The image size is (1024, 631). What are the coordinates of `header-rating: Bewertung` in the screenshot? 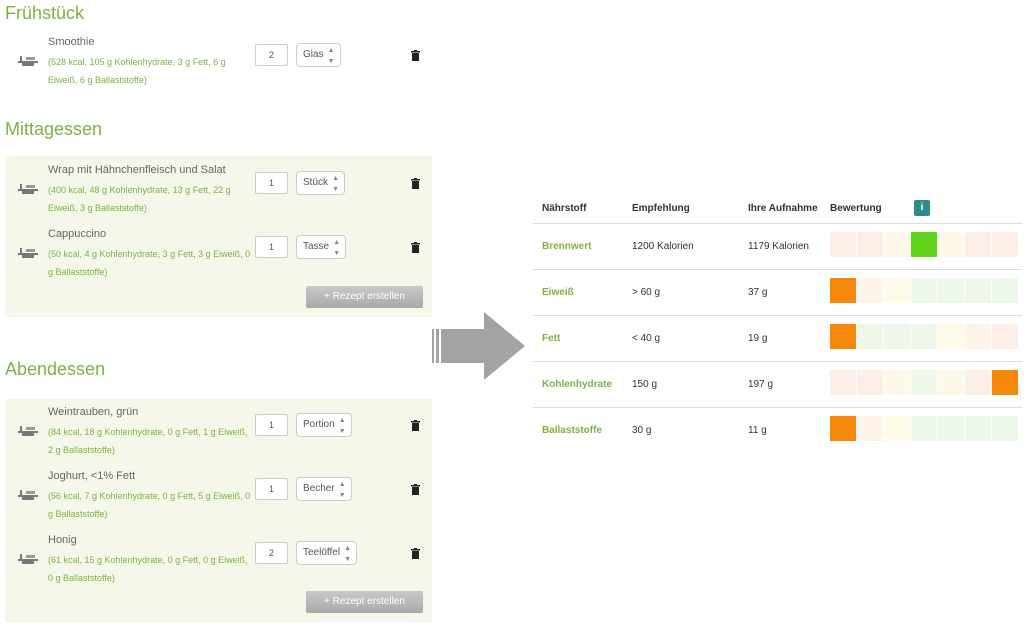 It's located at (856, 208).